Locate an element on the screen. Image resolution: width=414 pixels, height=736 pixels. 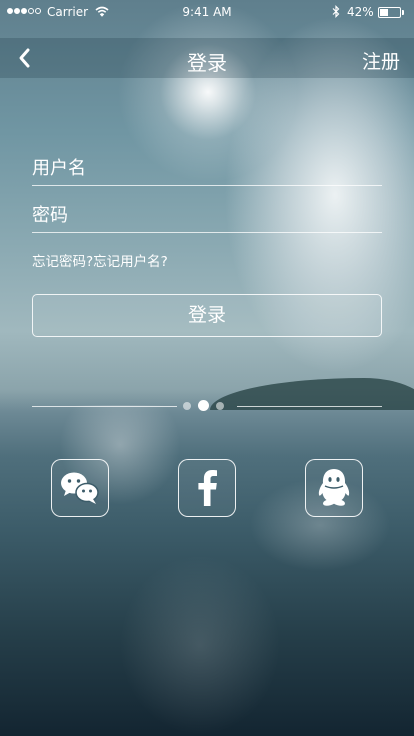
page-indicator is located at coordinates (203, 405).